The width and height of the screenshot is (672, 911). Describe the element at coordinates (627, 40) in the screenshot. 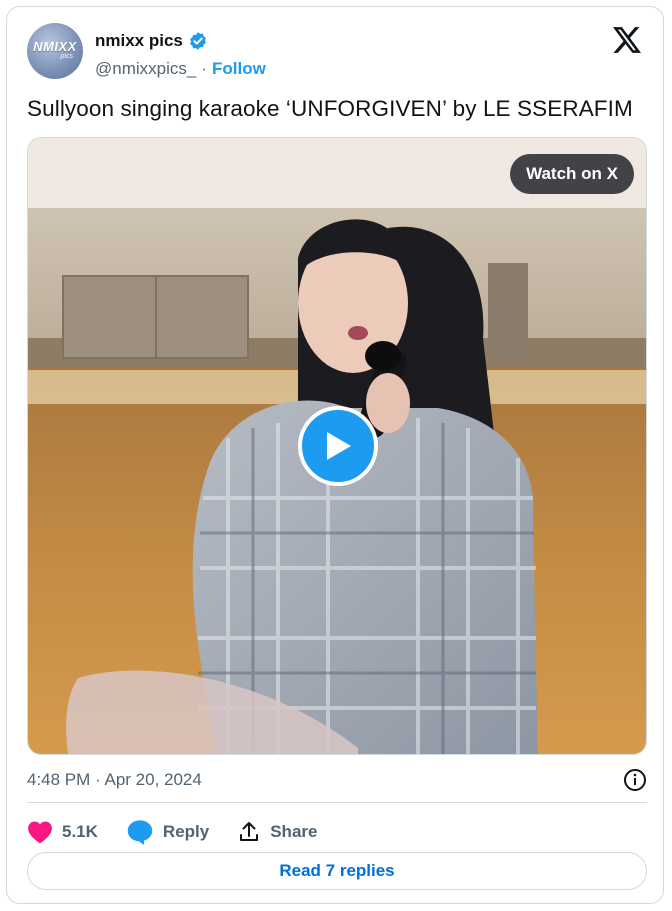

I see `x-logo-icon` at that location.